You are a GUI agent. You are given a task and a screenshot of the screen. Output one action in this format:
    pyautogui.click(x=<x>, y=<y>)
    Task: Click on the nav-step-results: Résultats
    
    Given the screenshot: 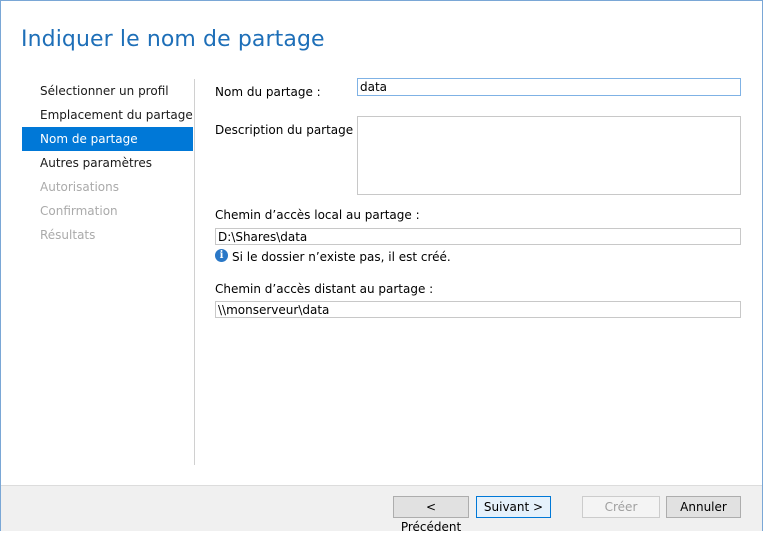 What is the action you would take?
    pyautogui.click(x=68, y=235)
    